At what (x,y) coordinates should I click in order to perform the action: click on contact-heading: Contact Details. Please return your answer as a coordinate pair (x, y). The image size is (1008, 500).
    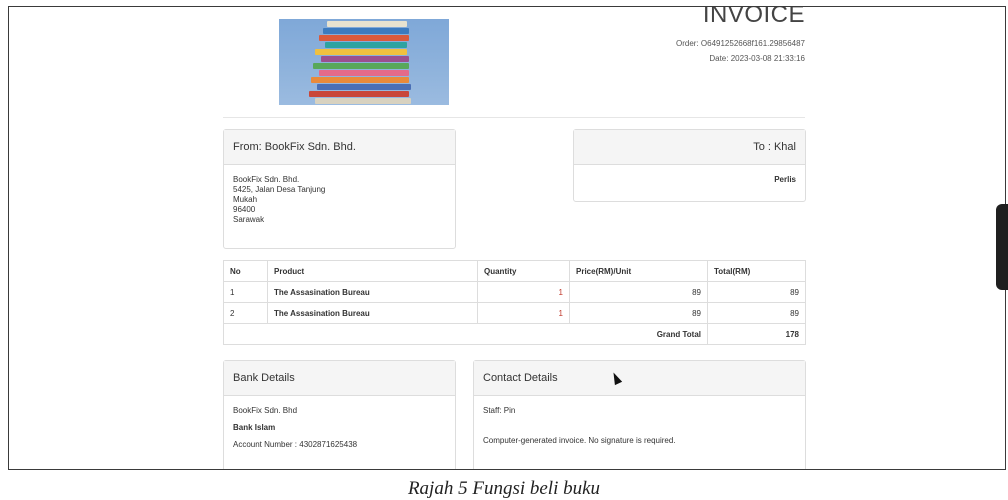
    Looking at the image, I should click on (639, 378).